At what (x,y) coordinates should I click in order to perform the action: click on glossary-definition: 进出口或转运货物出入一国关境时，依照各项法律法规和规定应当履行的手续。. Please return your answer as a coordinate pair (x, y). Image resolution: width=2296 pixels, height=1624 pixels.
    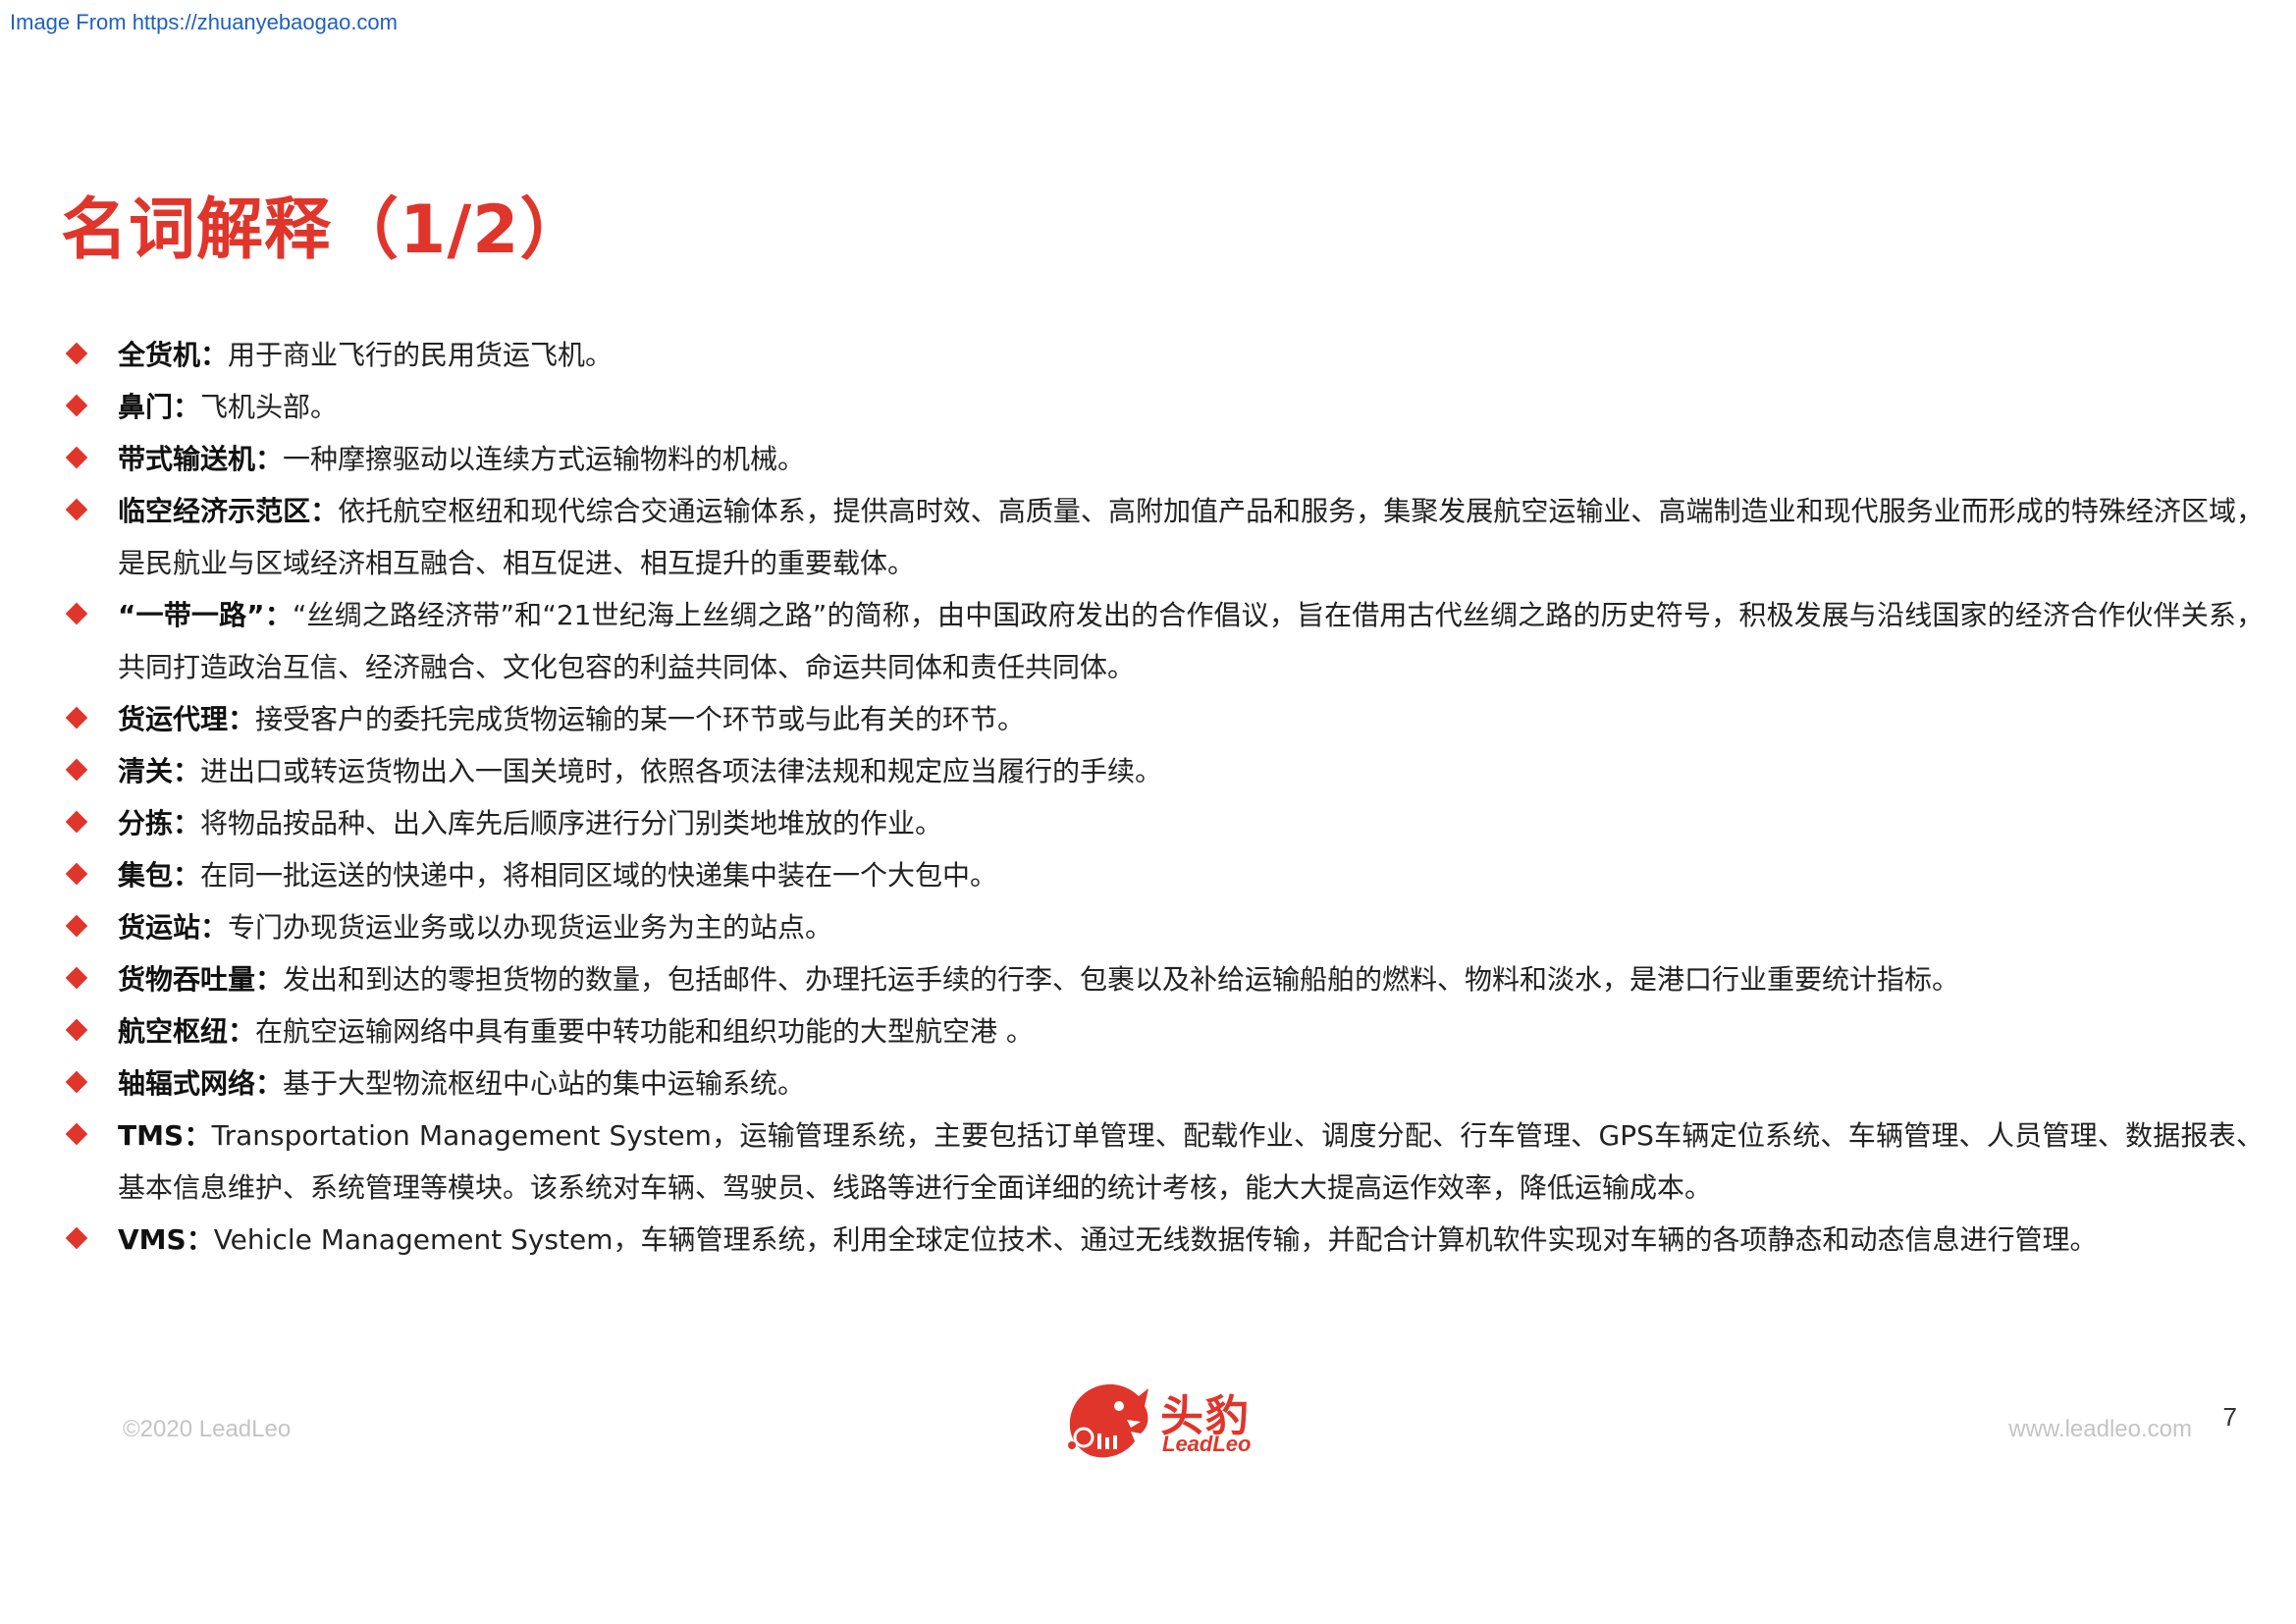
    Looking at the image, I should click on (681, 771).